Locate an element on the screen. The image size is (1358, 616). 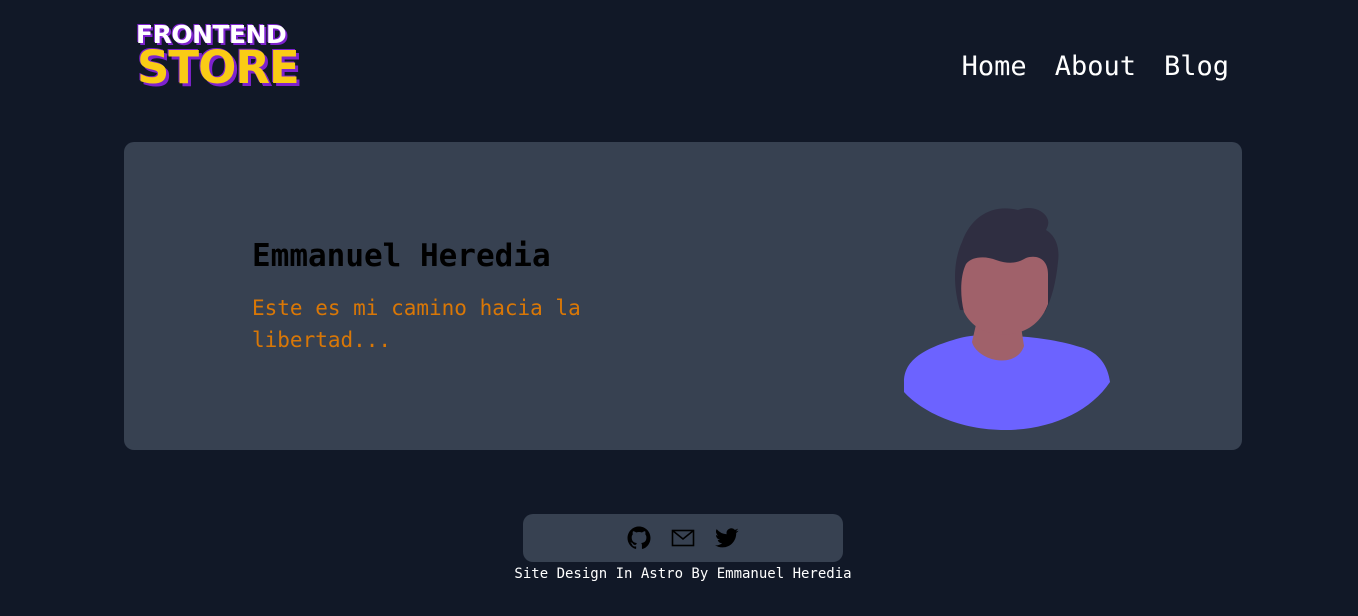
person-avatar-icon is located at coordinates (1007, 319).